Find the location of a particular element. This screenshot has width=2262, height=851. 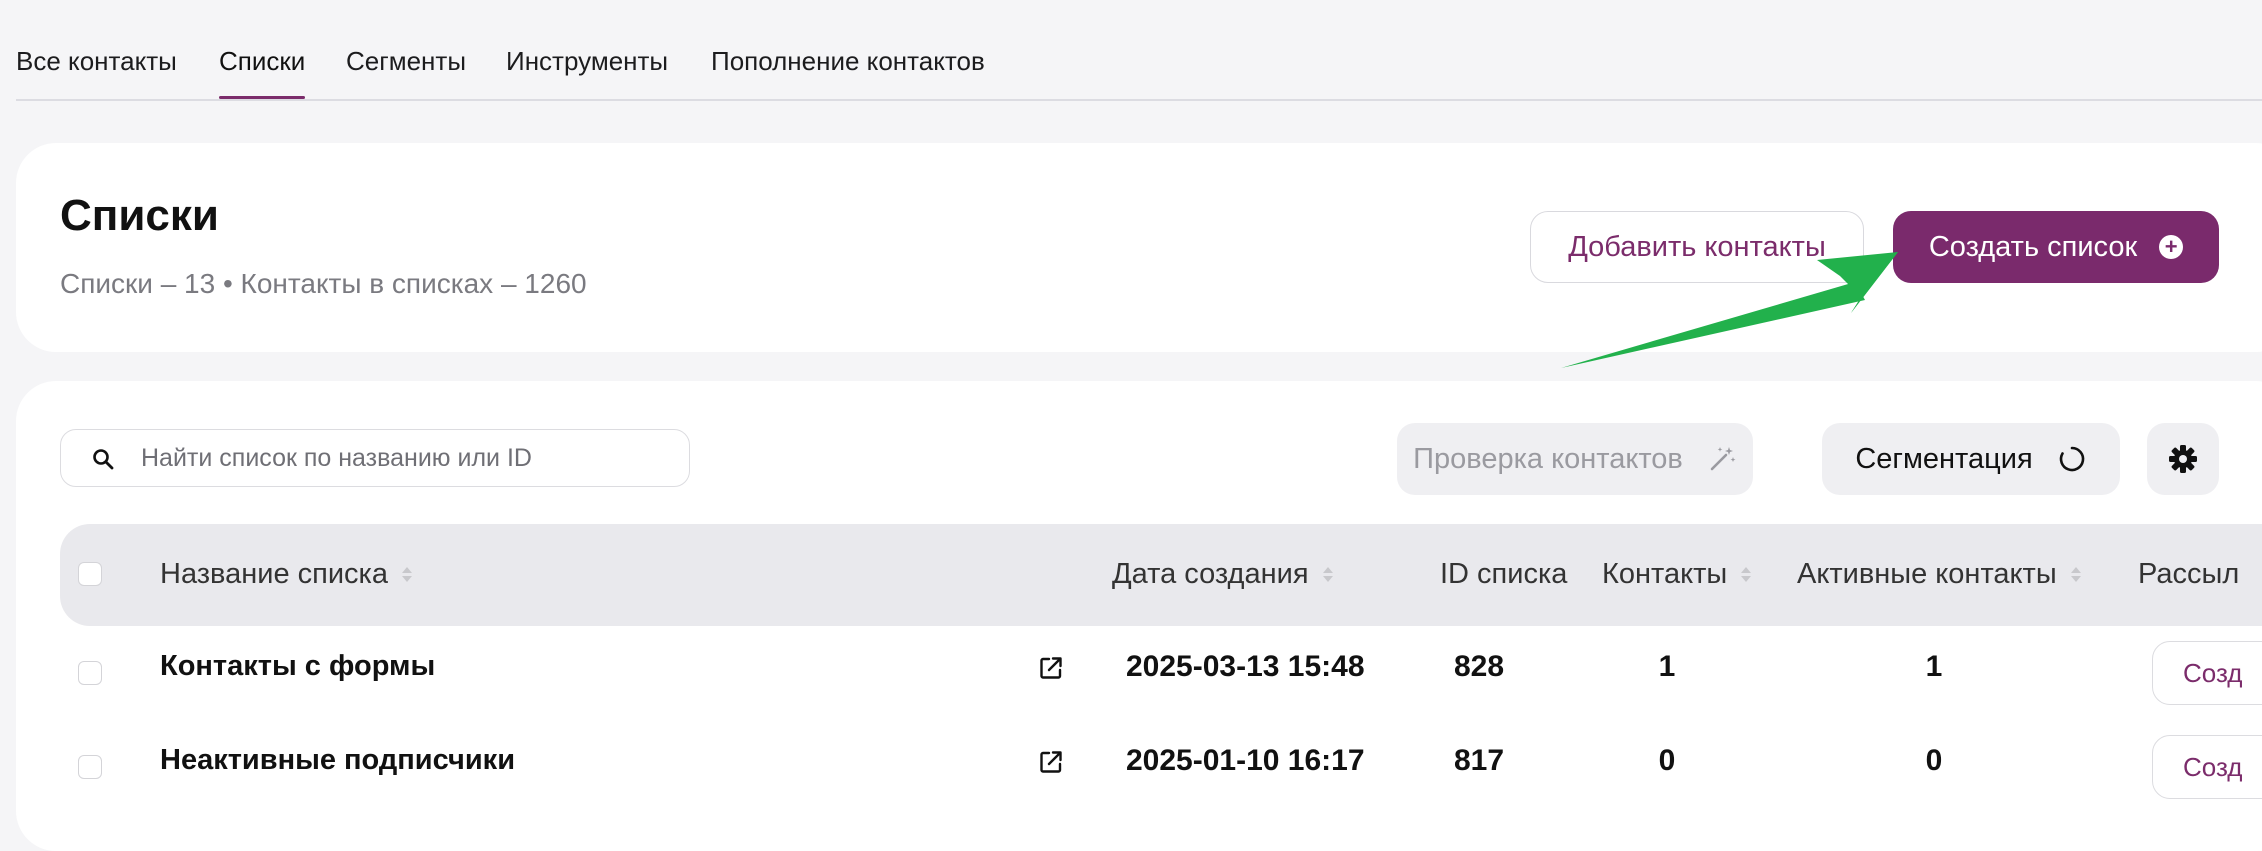

column-header-active: Активные контакты is located at coordinates (1939, 574).